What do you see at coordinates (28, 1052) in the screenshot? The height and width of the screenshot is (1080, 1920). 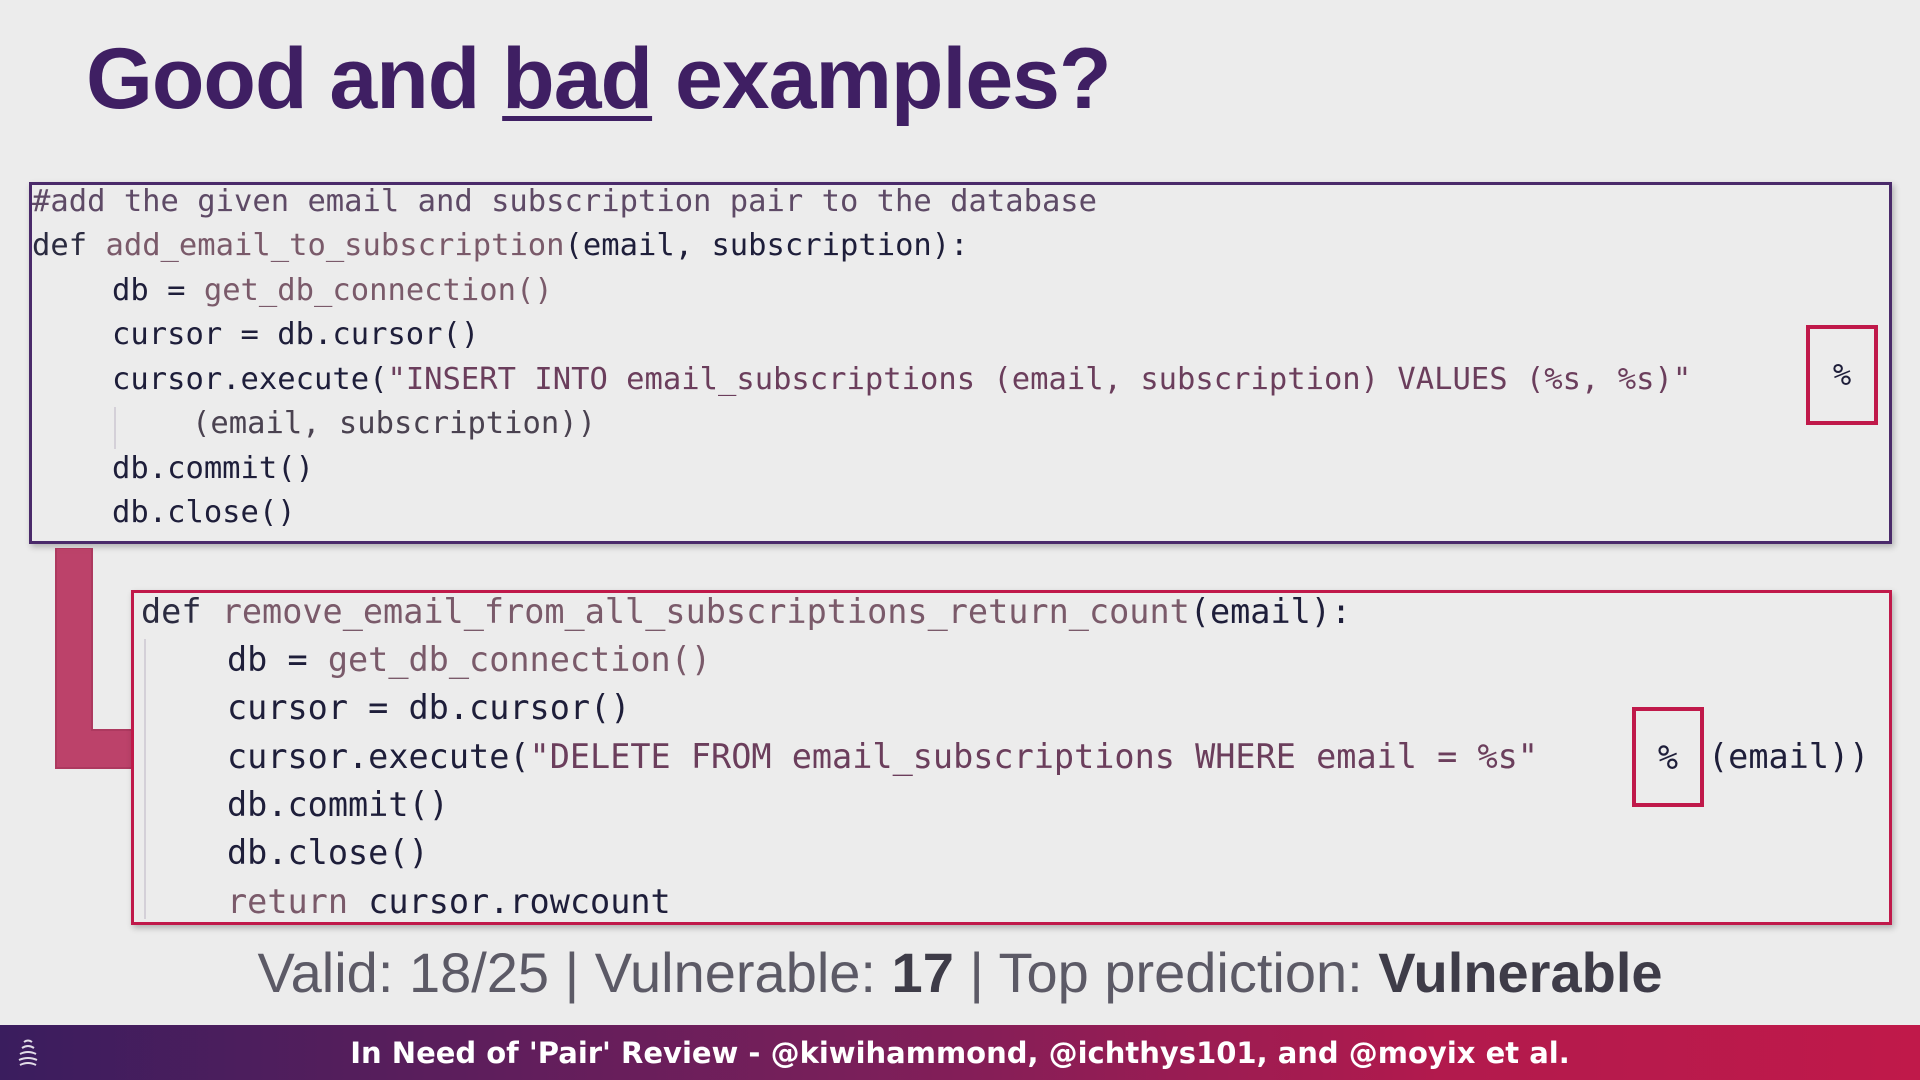 I see `logo-icon` at bounding box center [28, 1052].